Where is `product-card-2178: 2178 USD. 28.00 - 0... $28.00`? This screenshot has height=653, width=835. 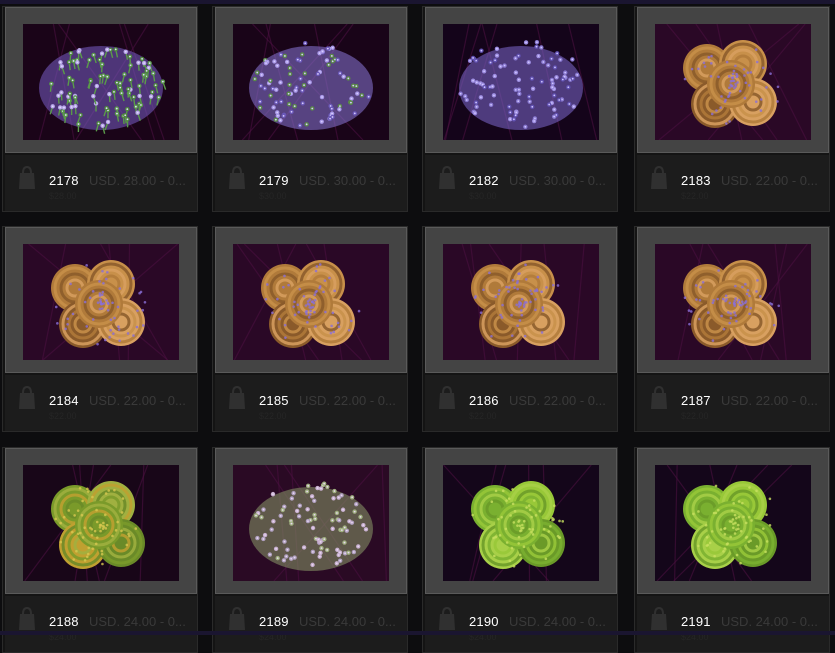 product-card-2178: 2178 USD. 28.00 - 0... $28.00 is located at coordinates (100, 109).